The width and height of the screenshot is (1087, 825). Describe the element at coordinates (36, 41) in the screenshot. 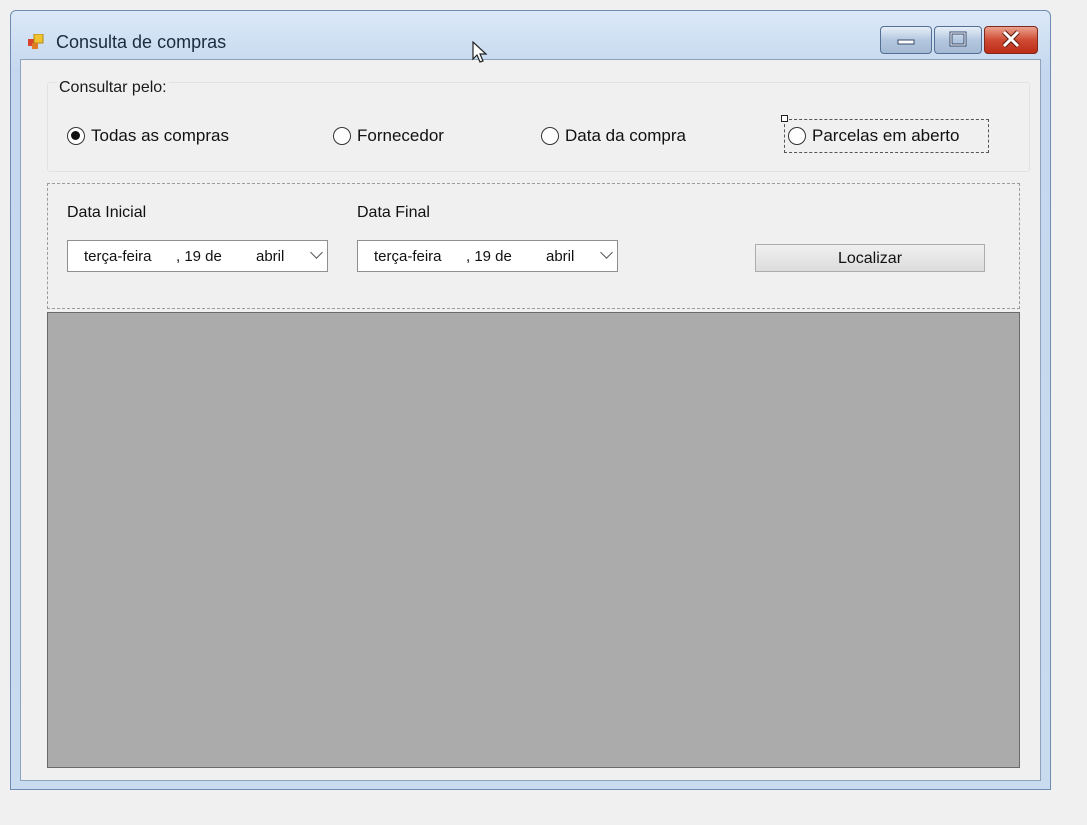

I see `app-form-icon` at that location.